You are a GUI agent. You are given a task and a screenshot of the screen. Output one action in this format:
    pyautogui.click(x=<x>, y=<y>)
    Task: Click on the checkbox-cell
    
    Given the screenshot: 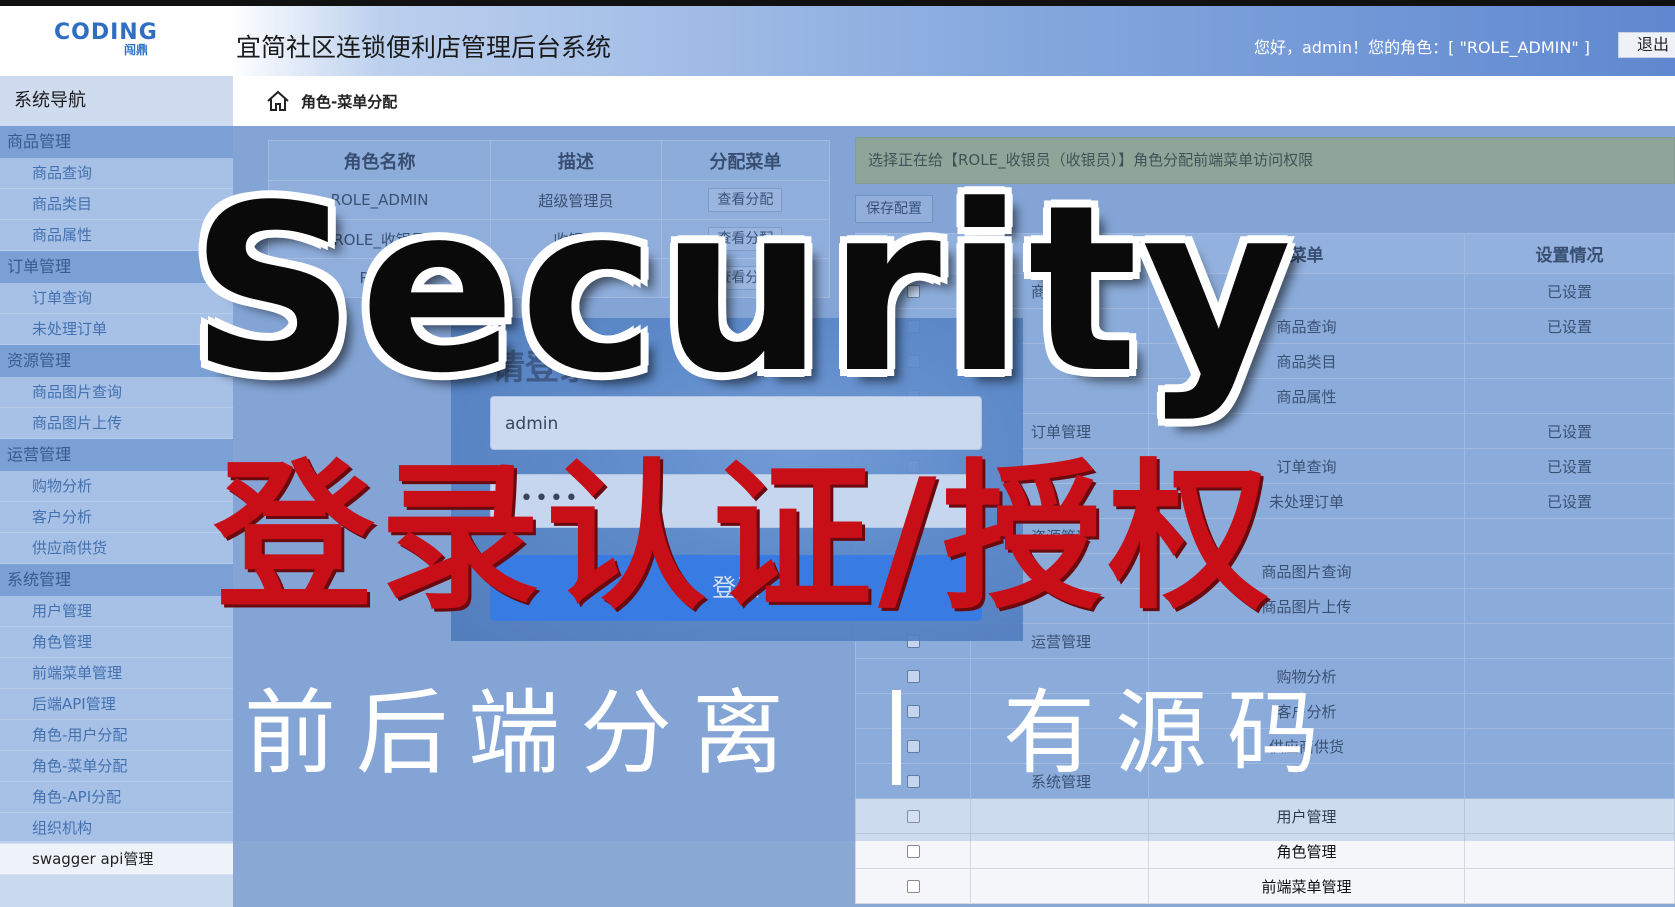 What is the action you would take?
    pyautogui.click(x=913, y=886)
    